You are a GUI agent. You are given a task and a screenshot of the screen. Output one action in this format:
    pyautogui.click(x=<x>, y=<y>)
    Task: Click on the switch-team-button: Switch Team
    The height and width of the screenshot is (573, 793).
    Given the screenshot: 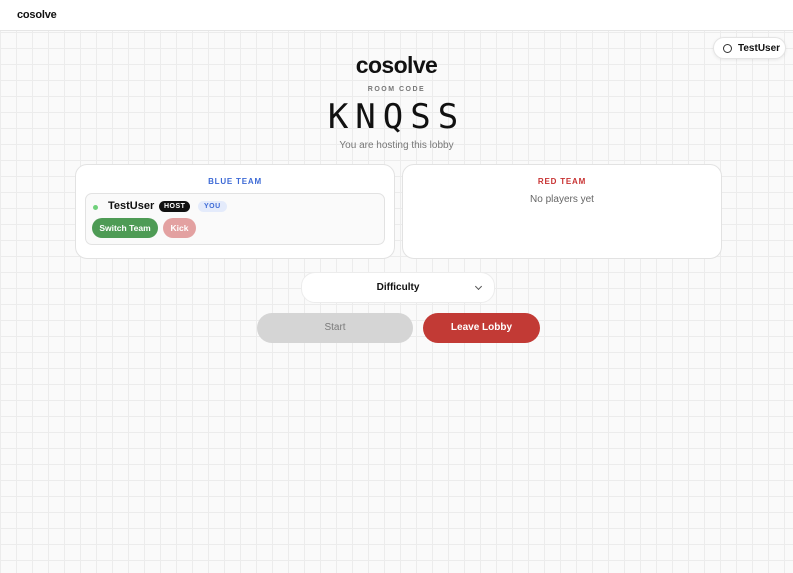 What is the action you would take?
    pyautogui.click(x=125, y=228)
    